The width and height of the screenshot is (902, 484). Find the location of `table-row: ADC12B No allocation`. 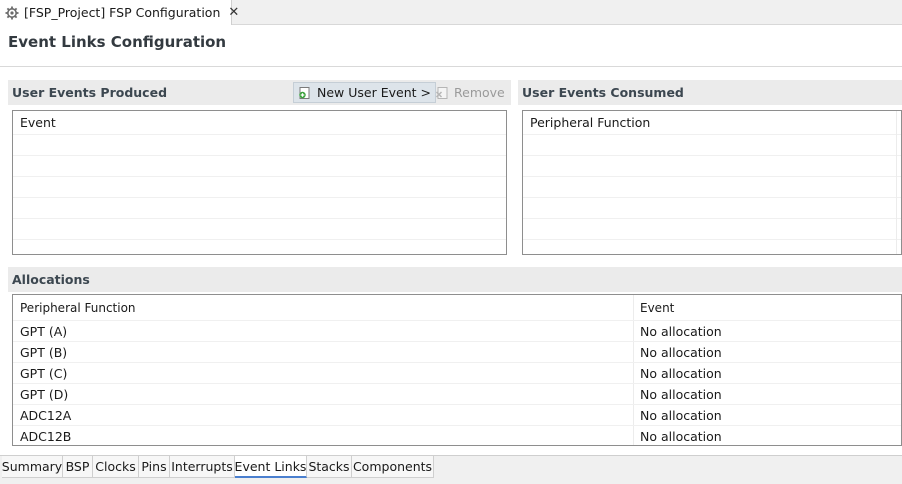

table-row: ADC12B No allocation is located at coordinates (457, 435).